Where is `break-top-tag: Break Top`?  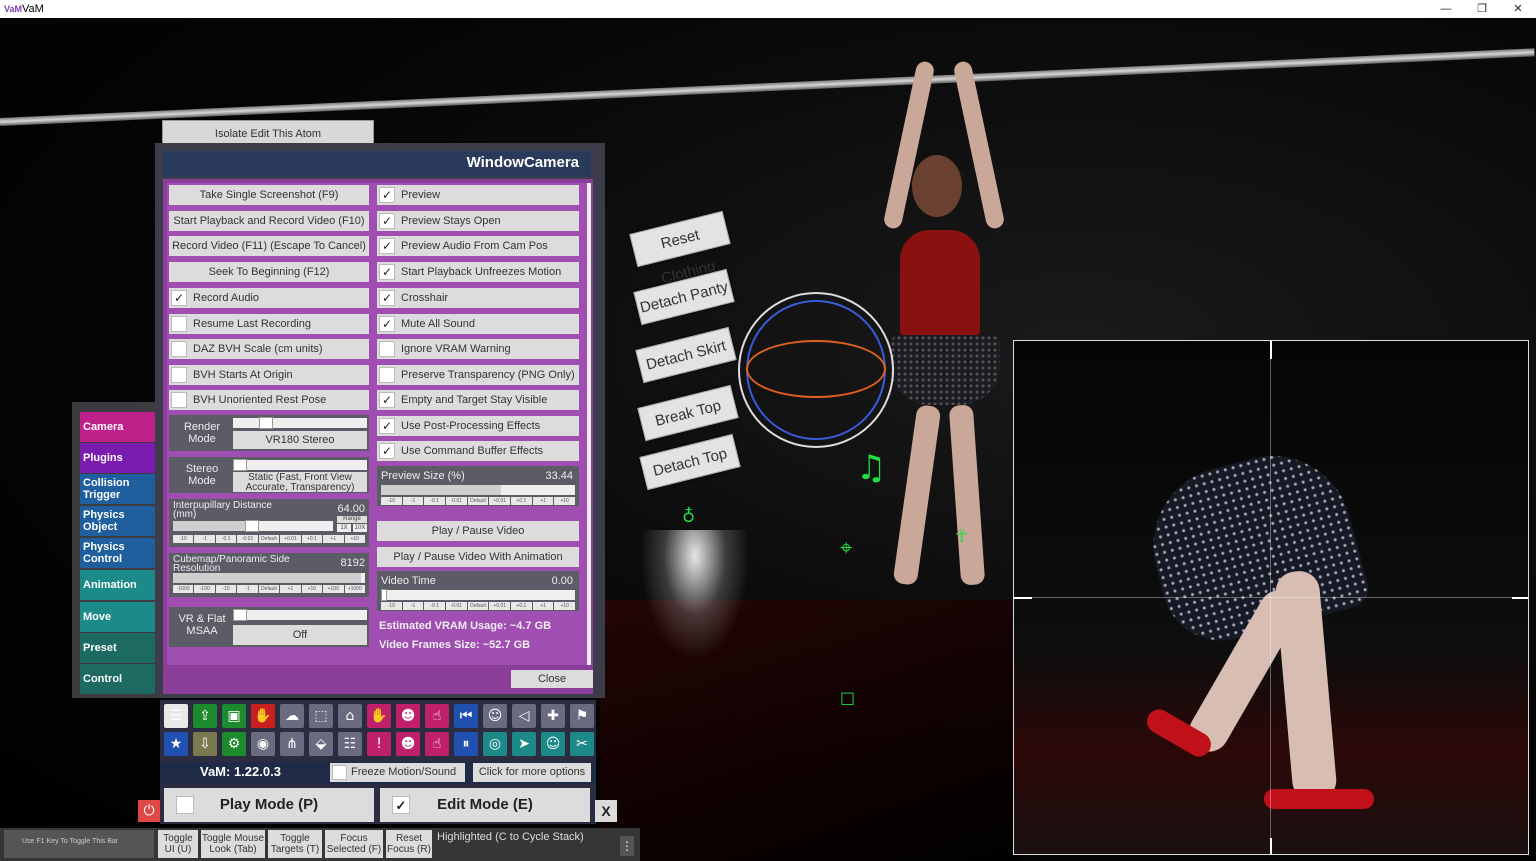
break-top-tag: Break Top is located at coordinates (688, 413).